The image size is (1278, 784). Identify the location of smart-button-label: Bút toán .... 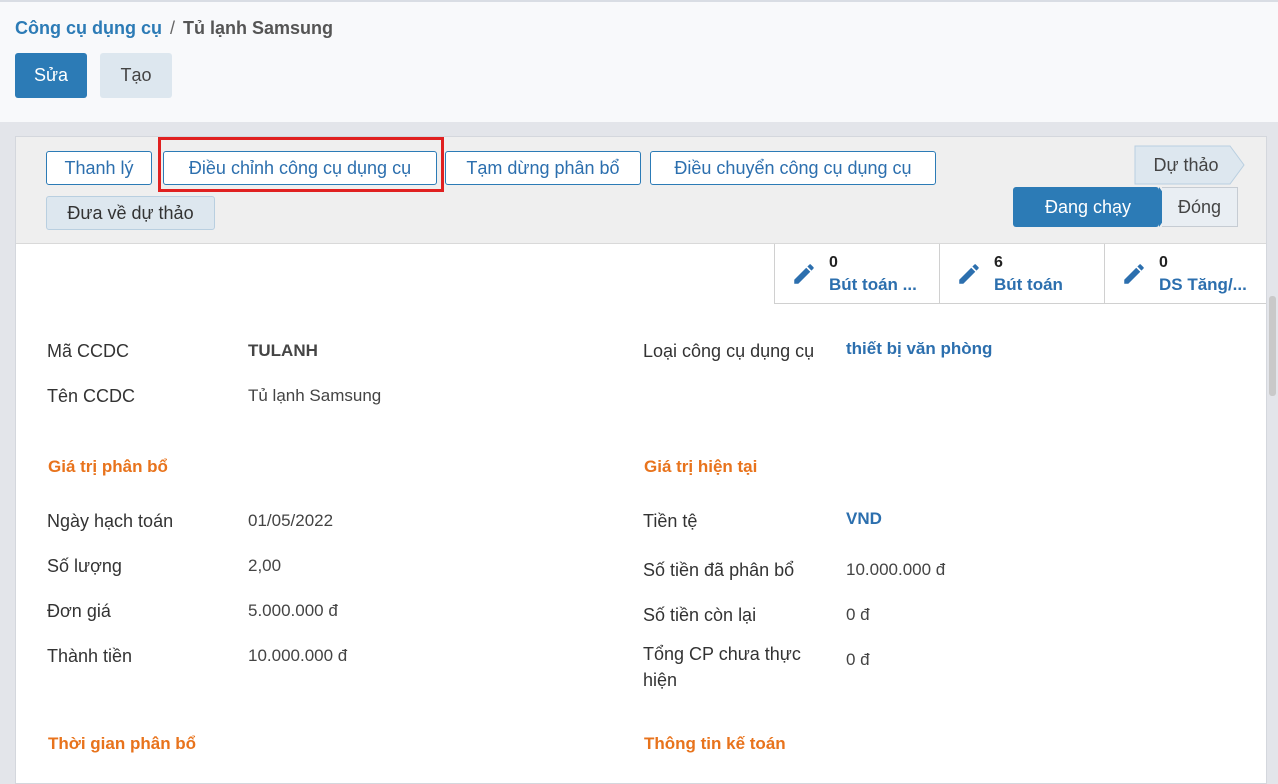
(873, 284).